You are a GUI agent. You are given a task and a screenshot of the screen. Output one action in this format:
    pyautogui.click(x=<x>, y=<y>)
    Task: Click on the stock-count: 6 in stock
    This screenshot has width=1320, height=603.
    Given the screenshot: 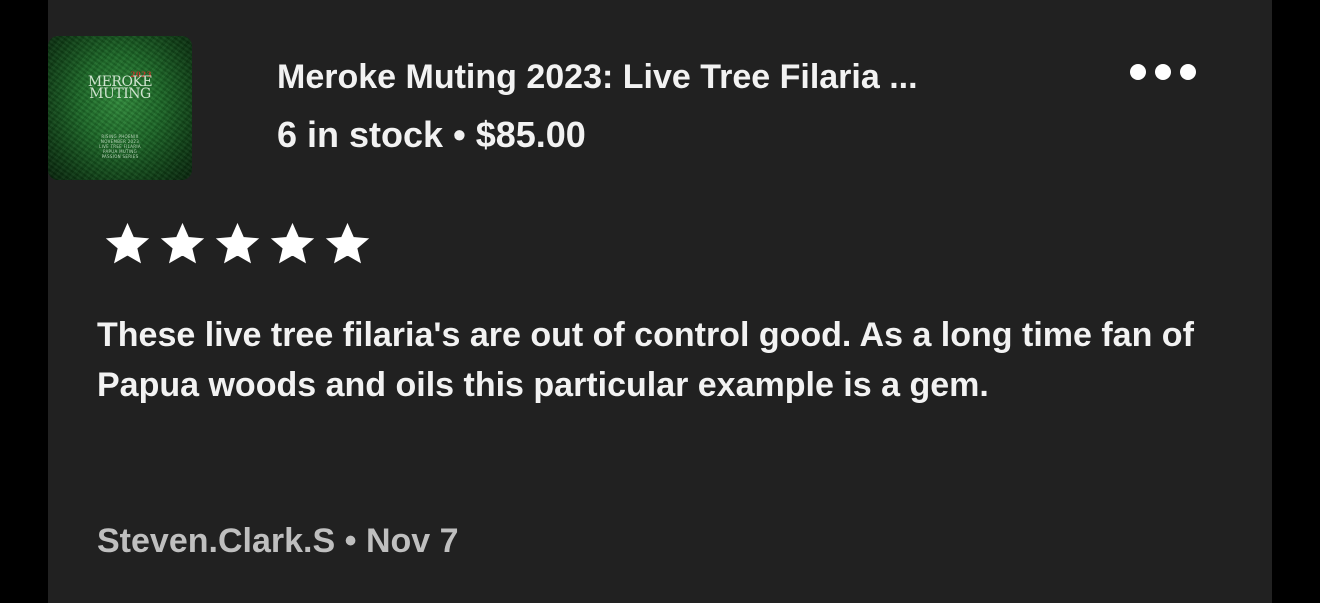 What is the action you would take?
    pyautogui.click(x=360, y=134)
    